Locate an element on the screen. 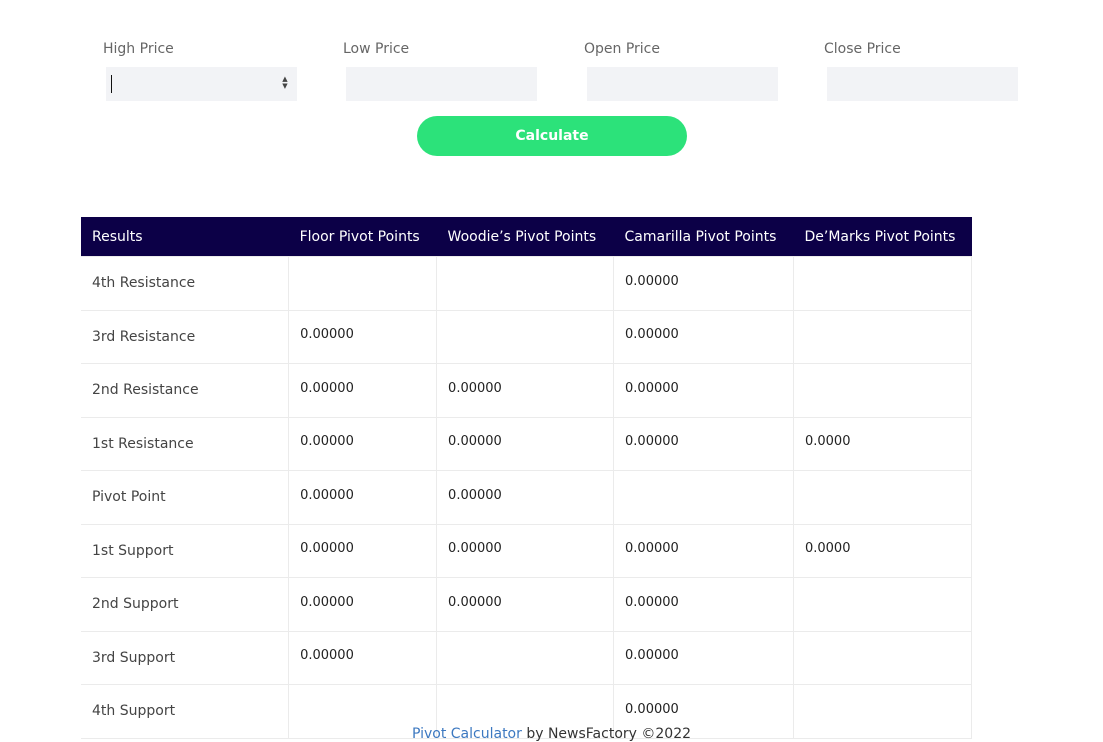  row-label: 2nd Resistance is located at coordinates (185, 390).